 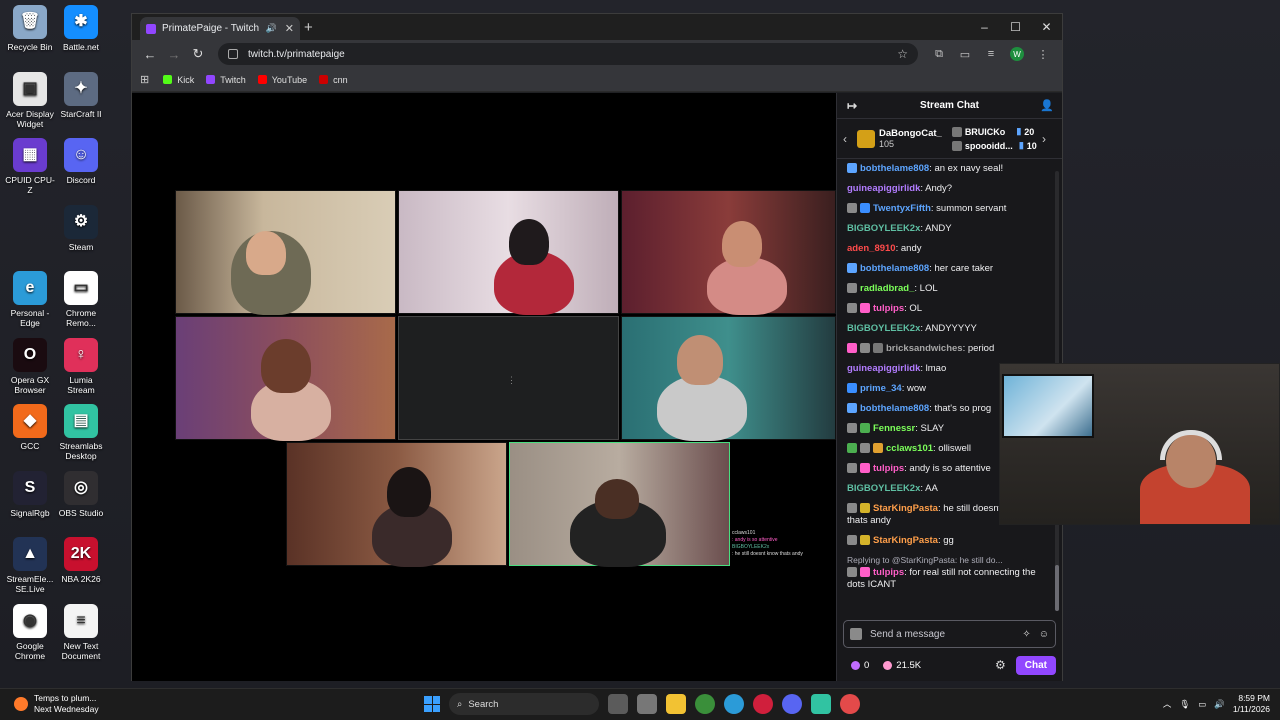 What do you see at coordinates (994, 131) in the screenshot?
I see `gifter-entry: BRUICKo ▮ 20` at bounding box center [994, 131].